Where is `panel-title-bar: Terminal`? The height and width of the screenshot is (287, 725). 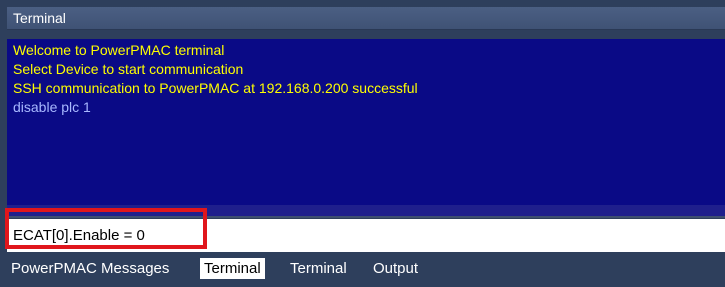
panel-title-bar: Terminal is located at coordinates (366, 18).